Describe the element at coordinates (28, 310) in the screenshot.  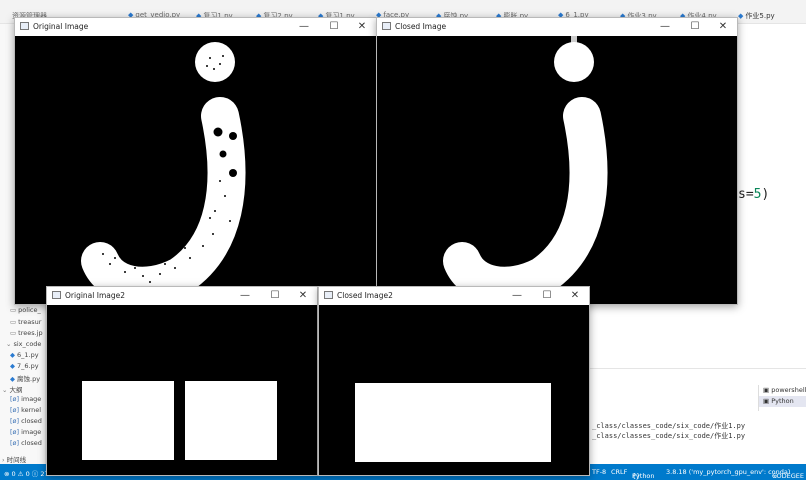
I see `explorer-item: ▭ police_` at that location.